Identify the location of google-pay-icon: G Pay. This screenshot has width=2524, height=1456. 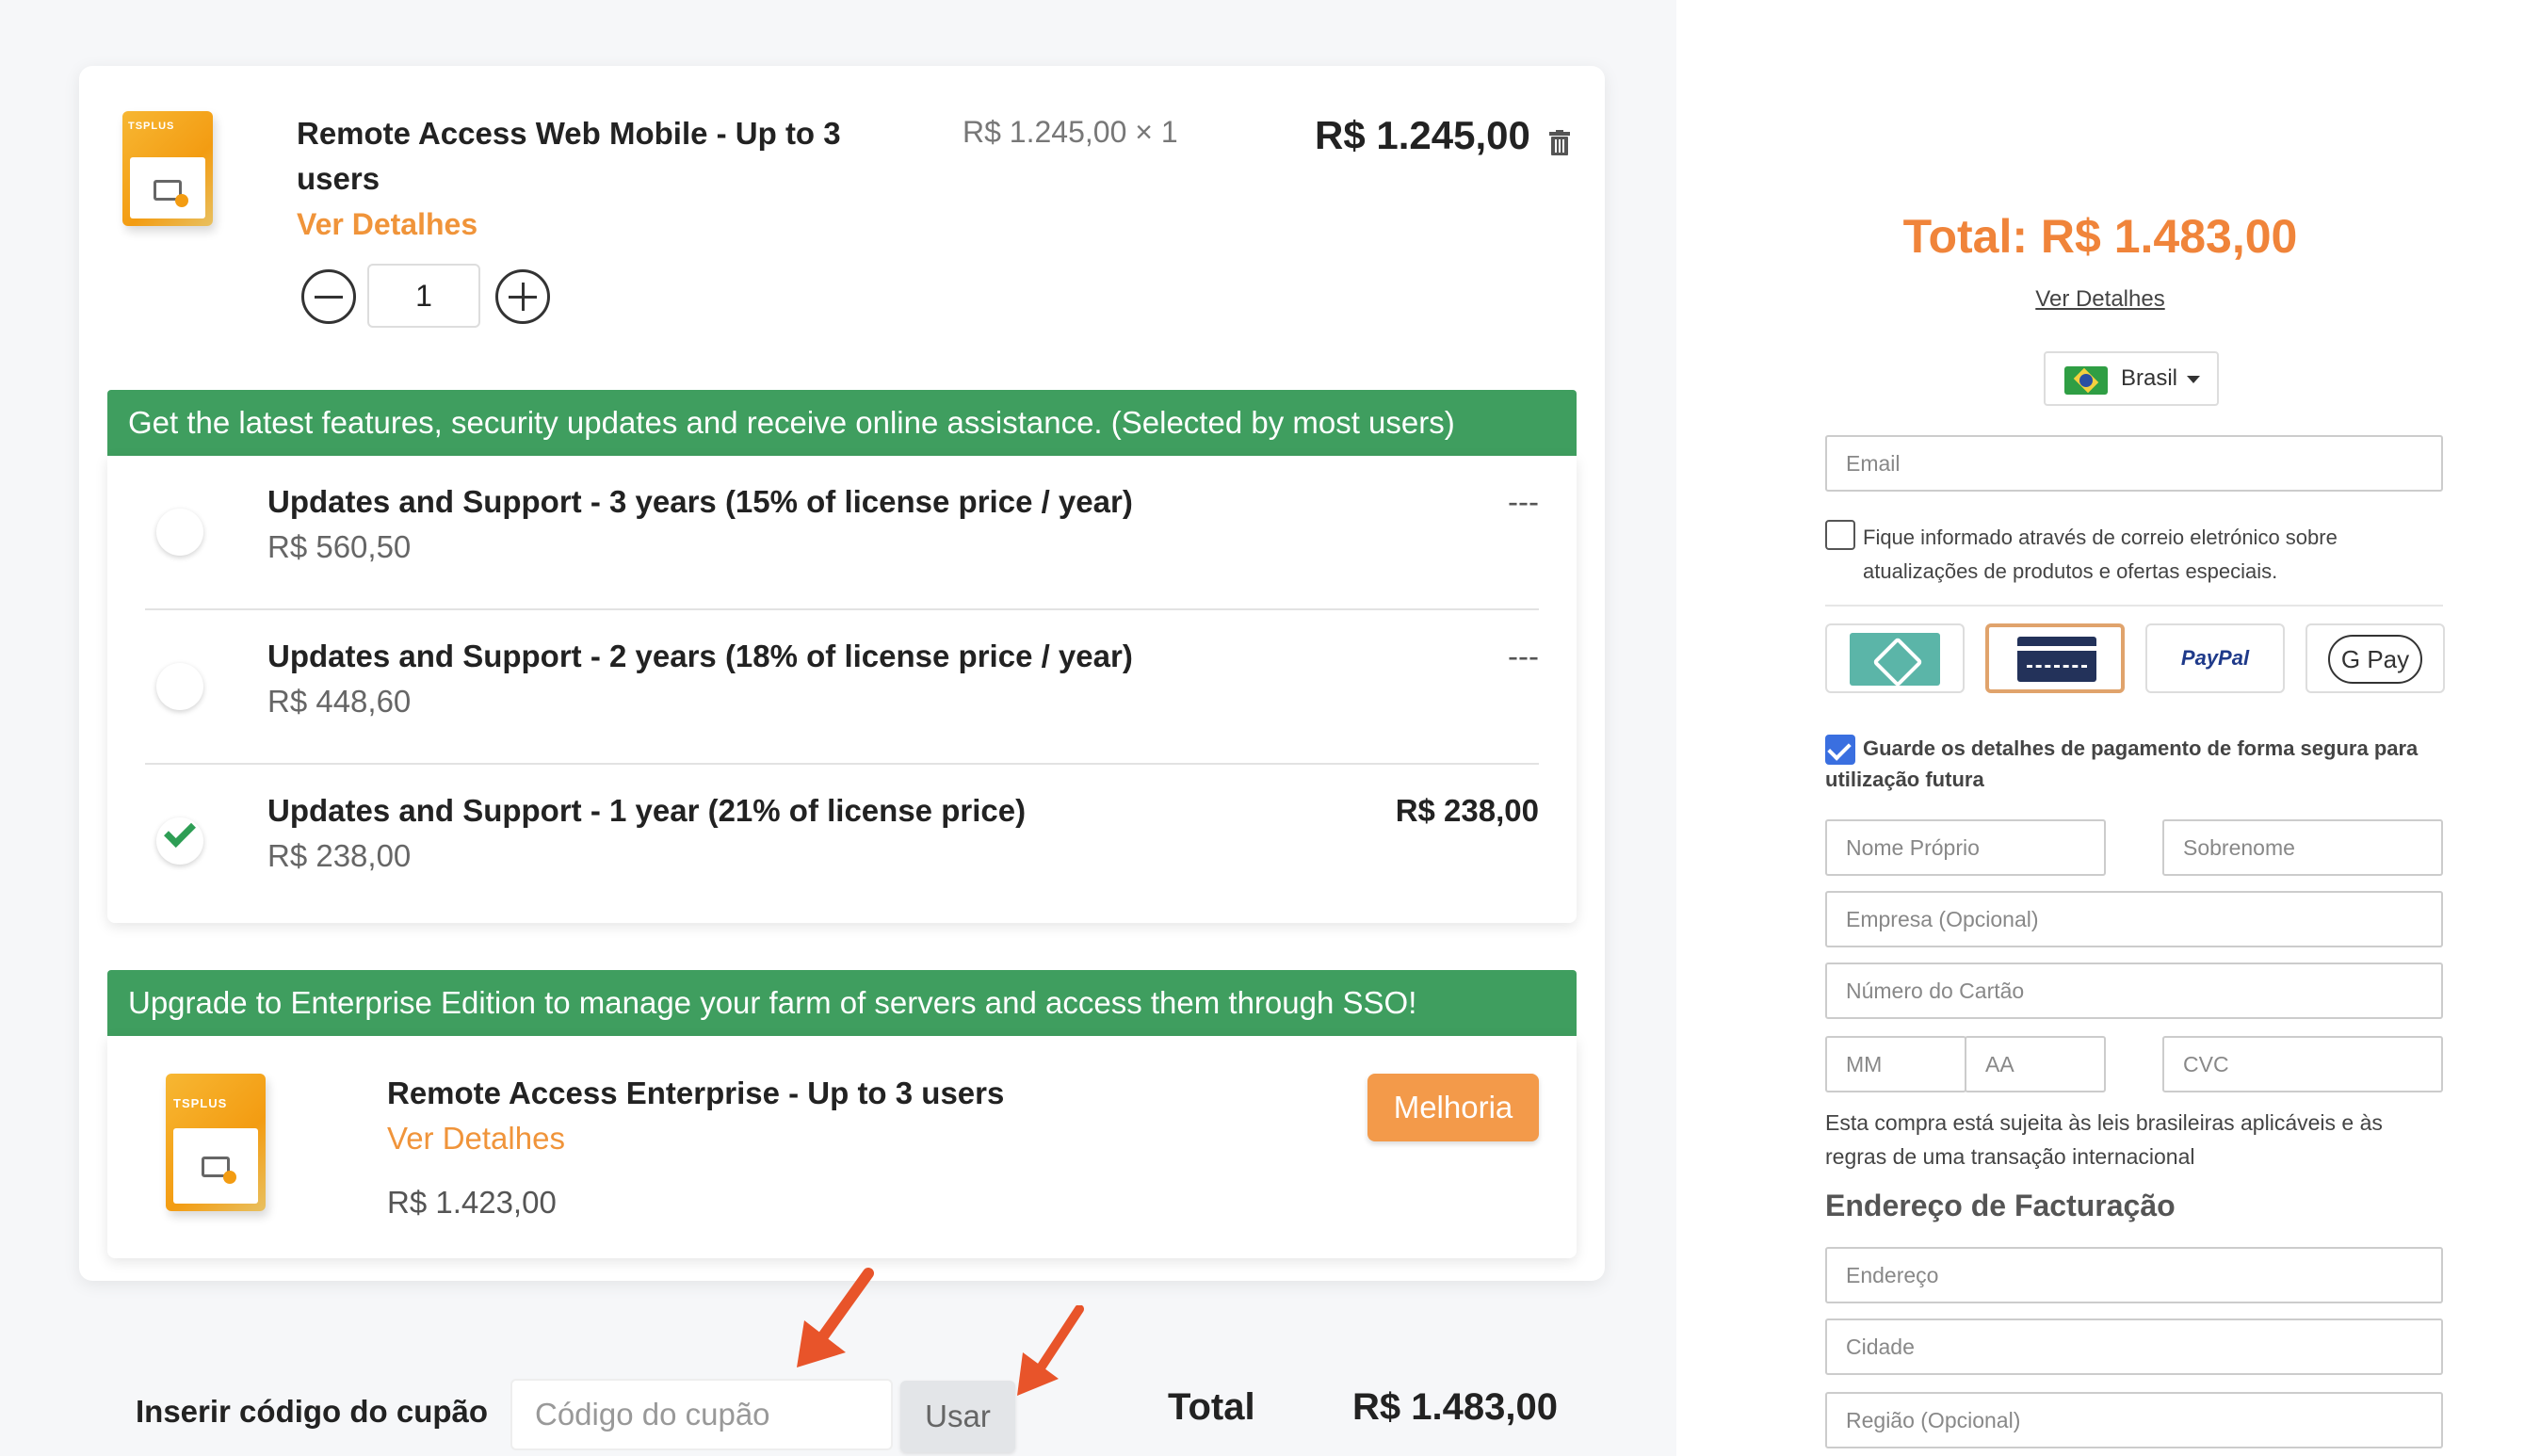
(2375, 659).